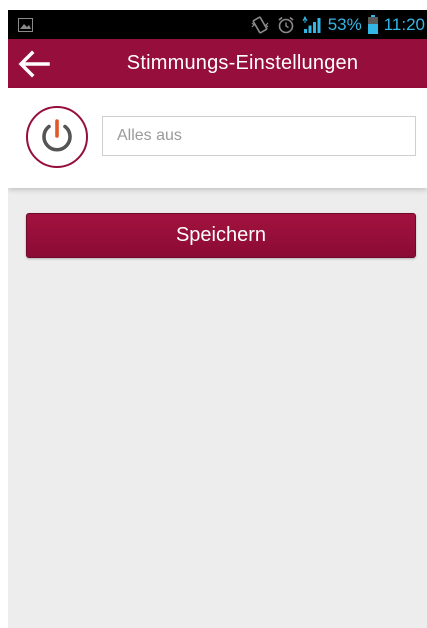  I want to click on signal-icon, so click(312, 24).